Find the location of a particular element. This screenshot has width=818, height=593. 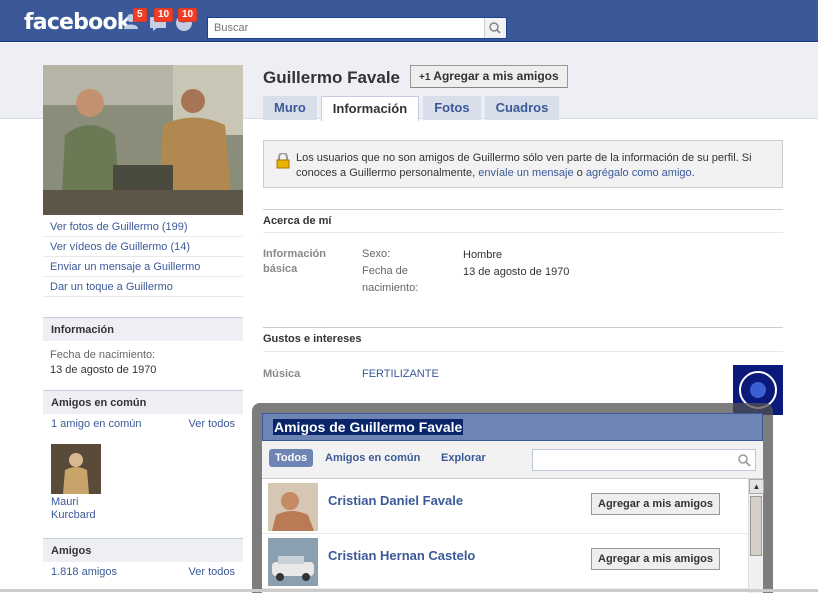

send-message-notice-link: envíale un mensaje is located at coordinates (525, 173).